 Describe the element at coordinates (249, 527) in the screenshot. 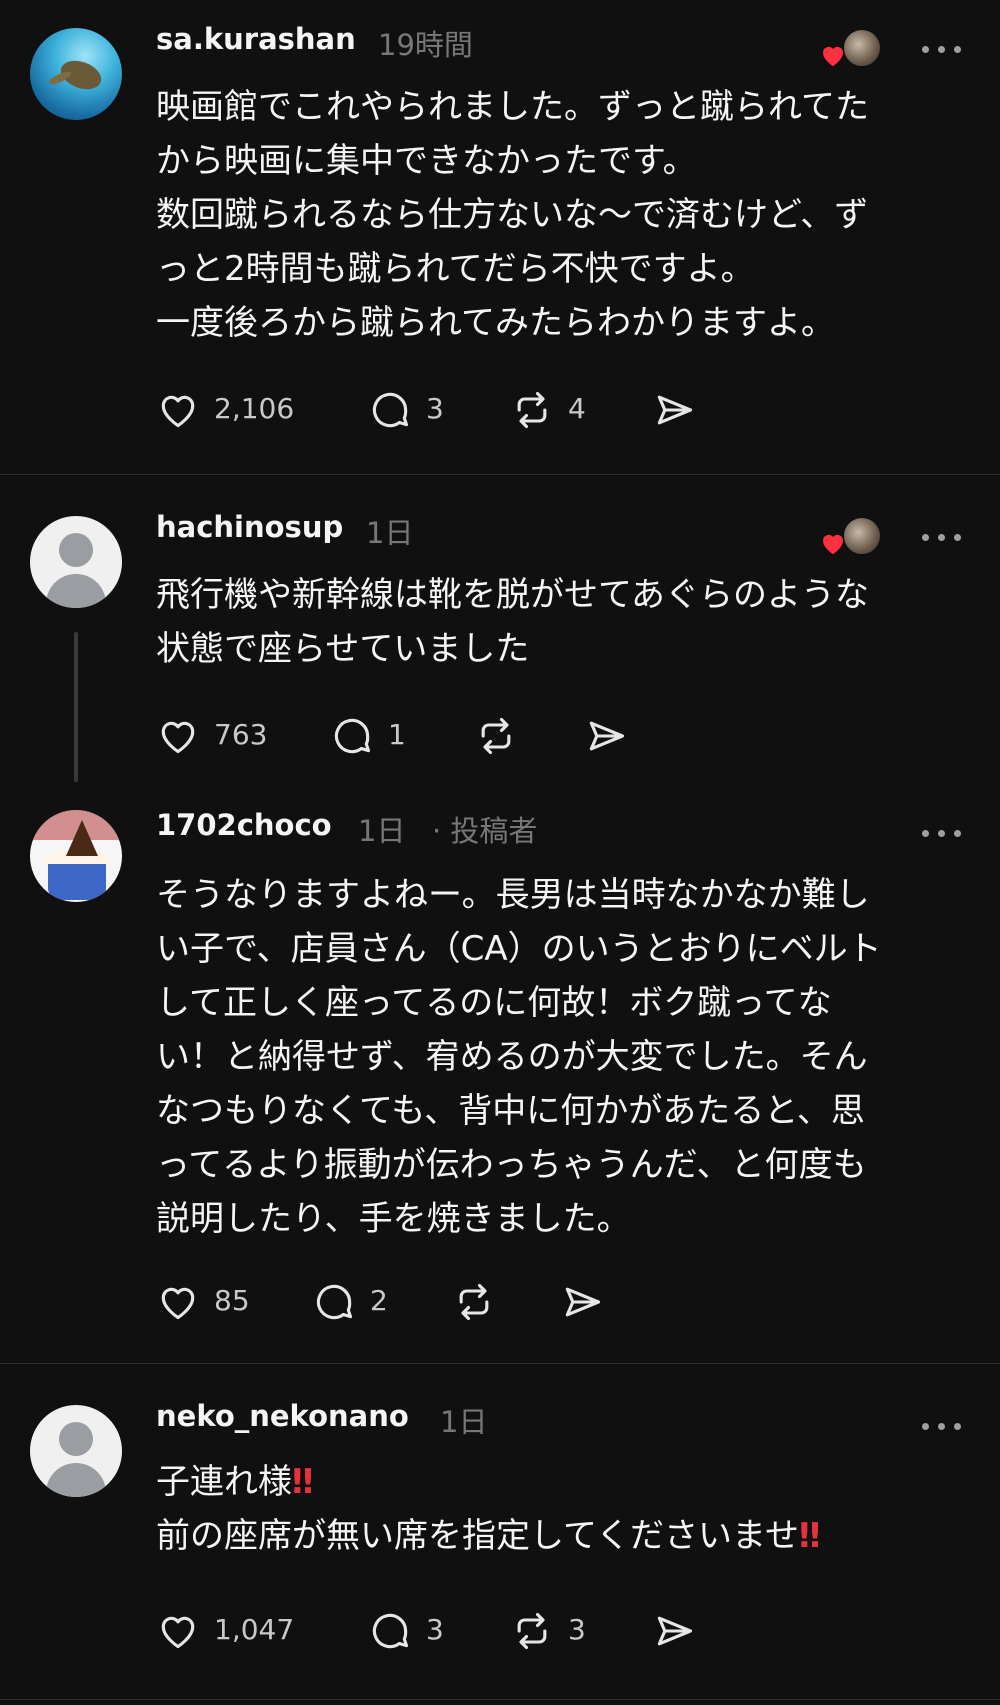

I see `username: hachinosup` at that location.